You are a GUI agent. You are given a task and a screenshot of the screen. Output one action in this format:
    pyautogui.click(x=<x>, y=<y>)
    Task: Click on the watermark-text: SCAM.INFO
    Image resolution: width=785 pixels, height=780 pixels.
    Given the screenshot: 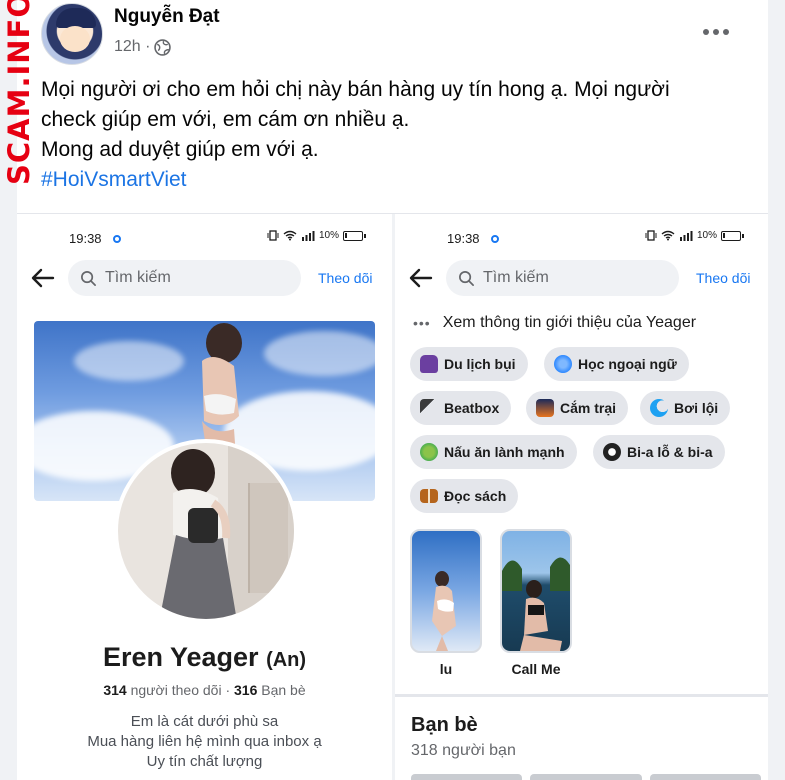 What is the action you would take?
    pyautogui.click(x=19, y=92)
    